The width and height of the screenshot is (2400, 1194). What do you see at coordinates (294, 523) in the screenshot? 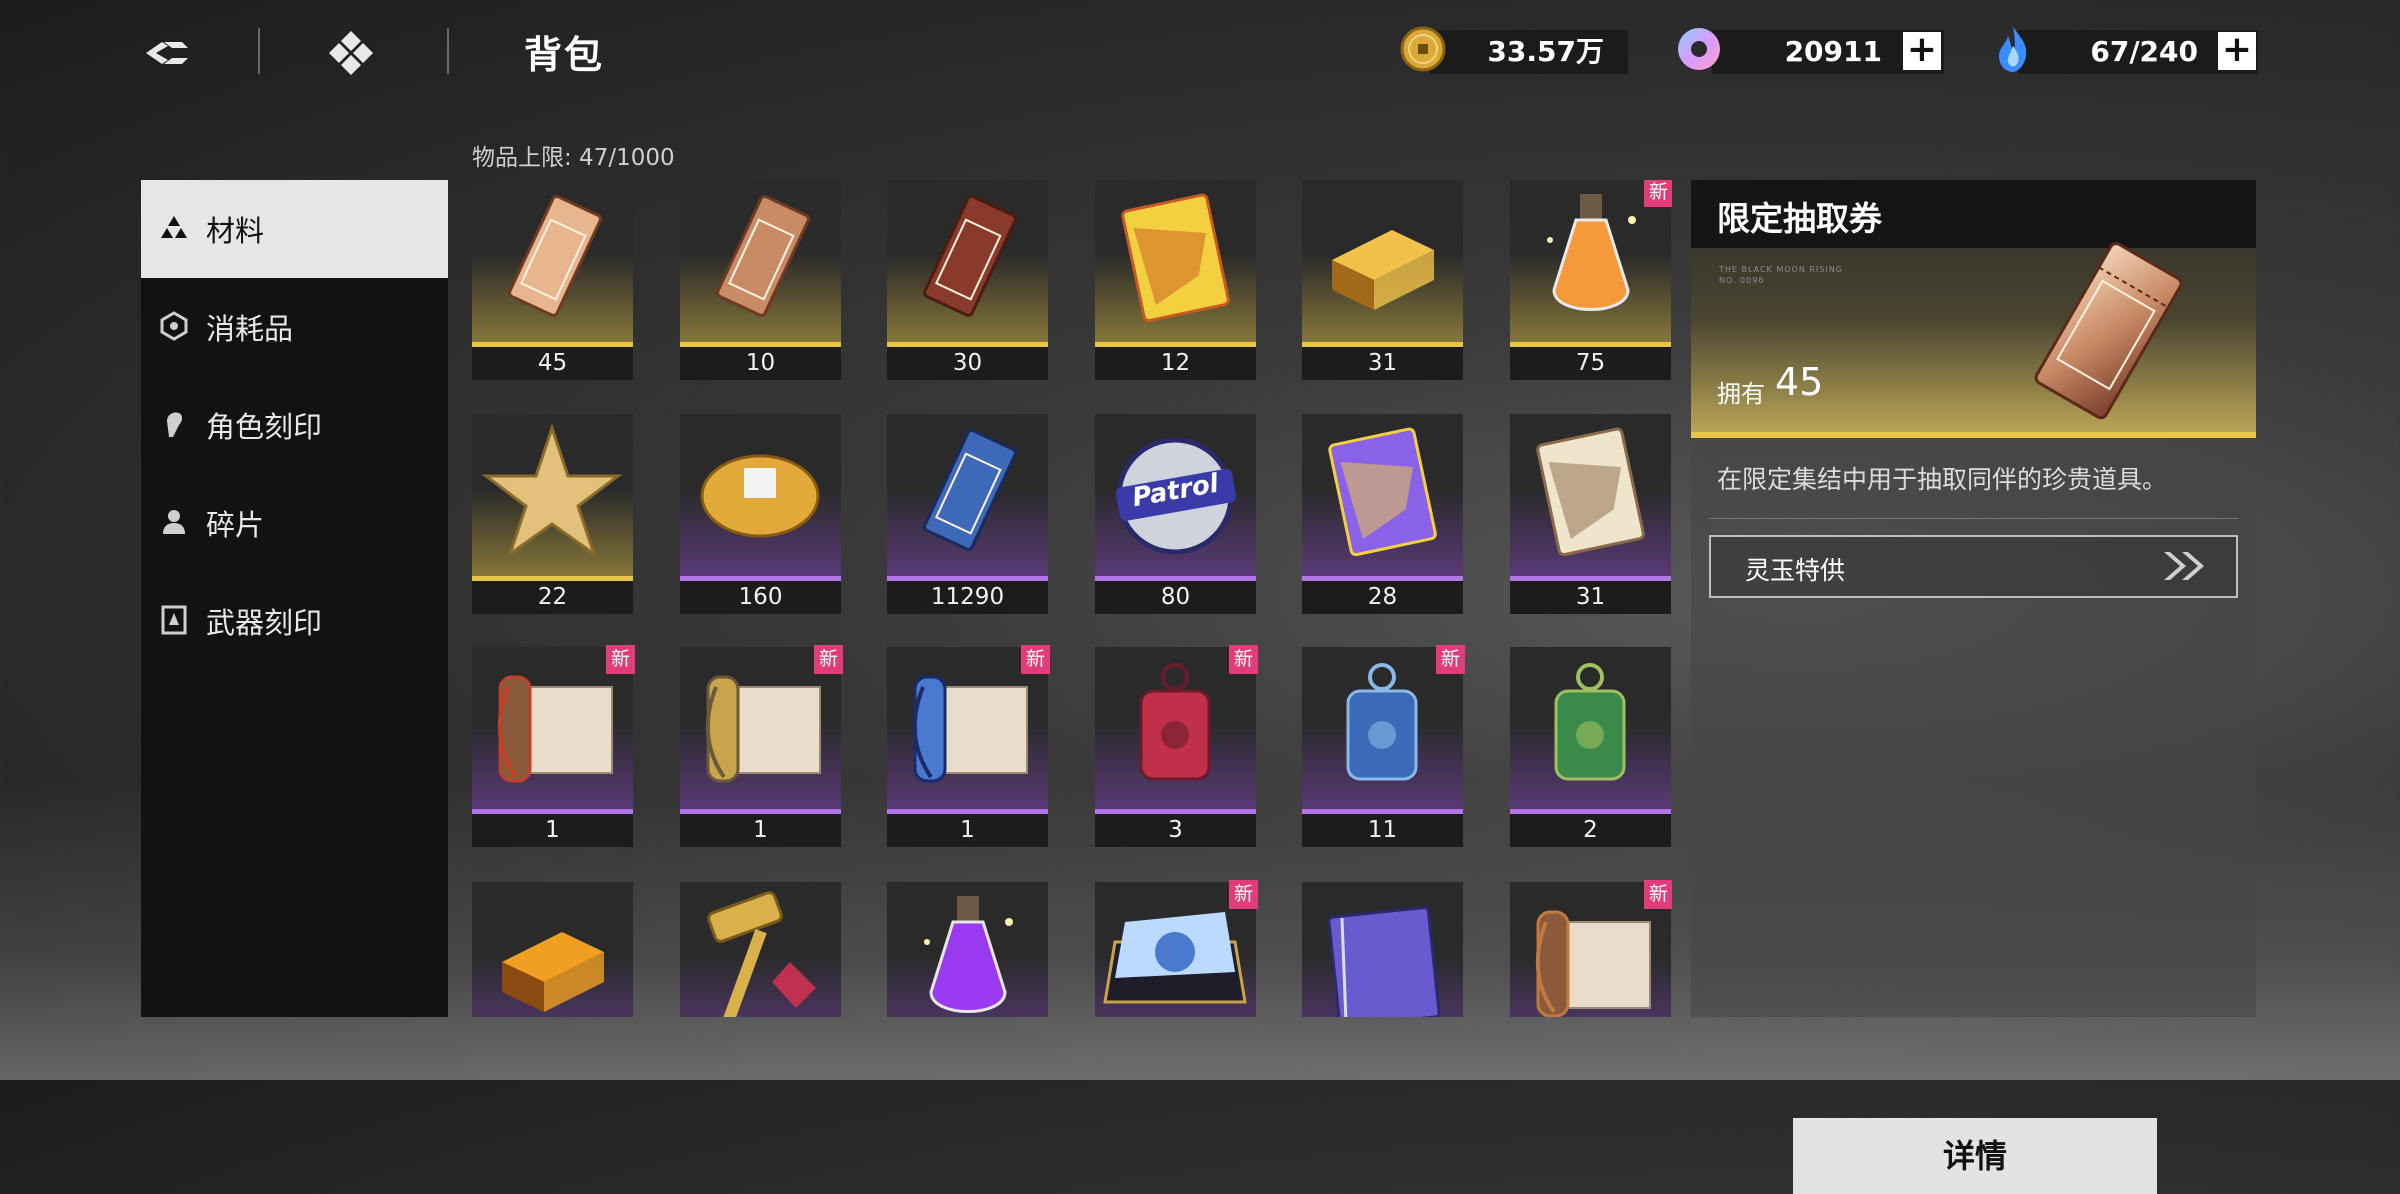
I see `category-fragments: 碎片` at bounding box center [294, 523].